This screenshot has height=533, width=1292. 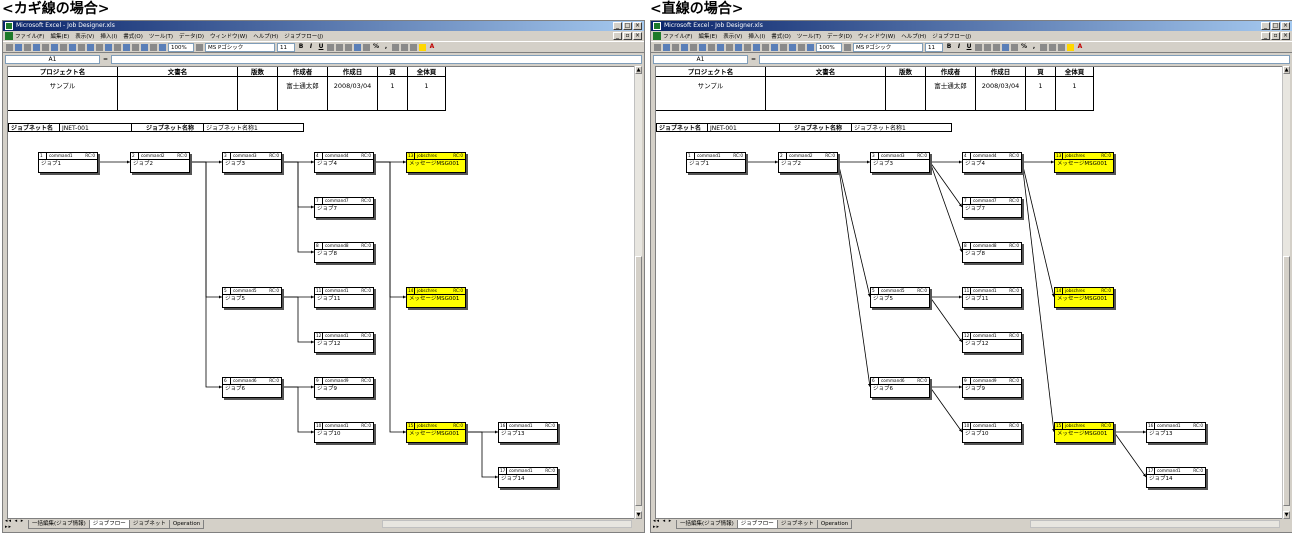 I want to click on copy-icon, so click(x=720, y=47).